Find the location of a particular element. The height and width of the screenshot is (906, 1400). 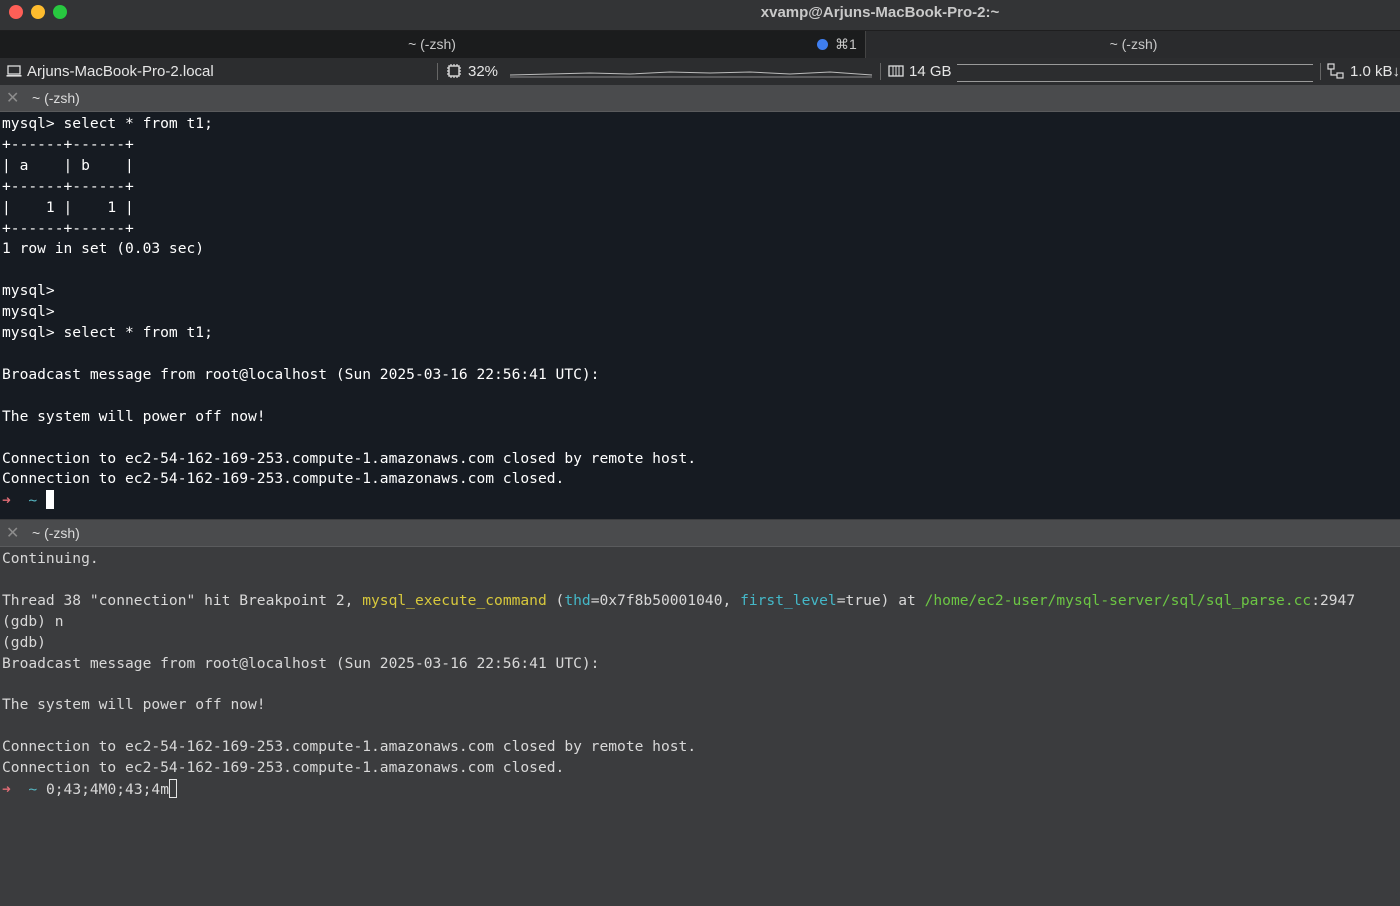

breakpoint-function: mysql_execute_command is located at coordinates (454, 600).